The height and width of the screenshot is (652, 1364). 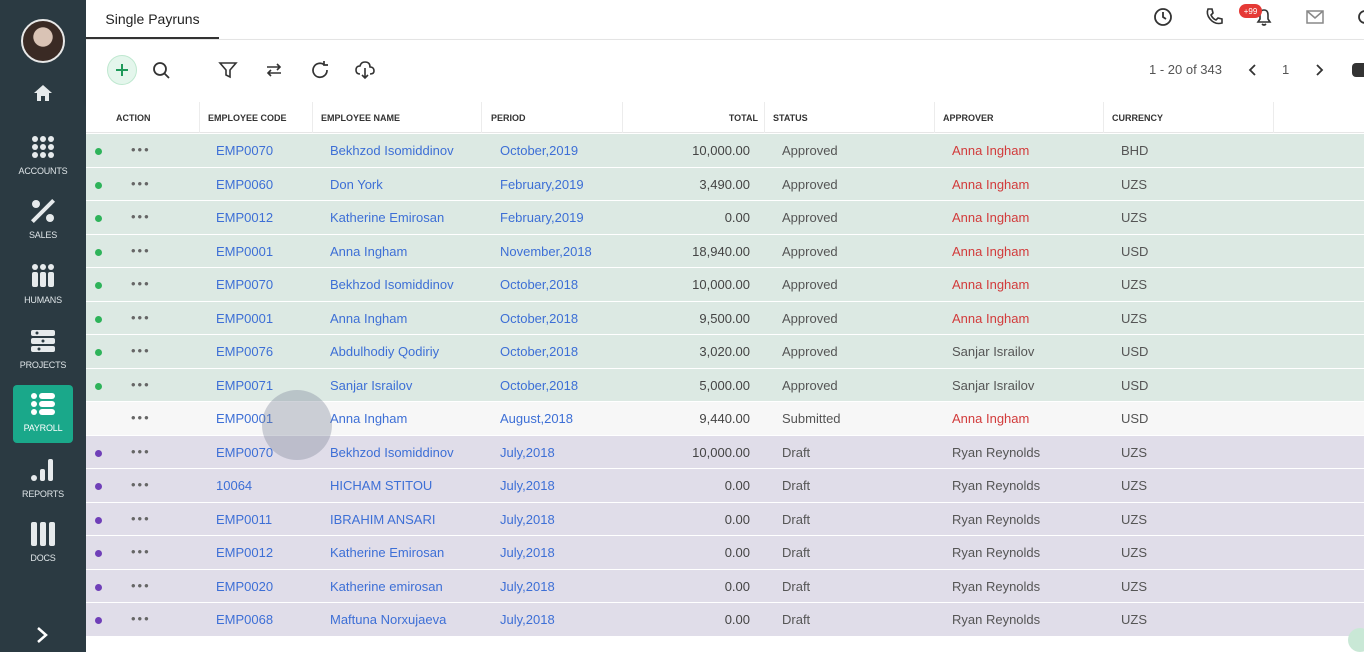 What do you see at coordinates (43, 157) in the screenshot?
I see `sidebar-item-accounts: ACCOUNTS` at bounding box center [43, 157].